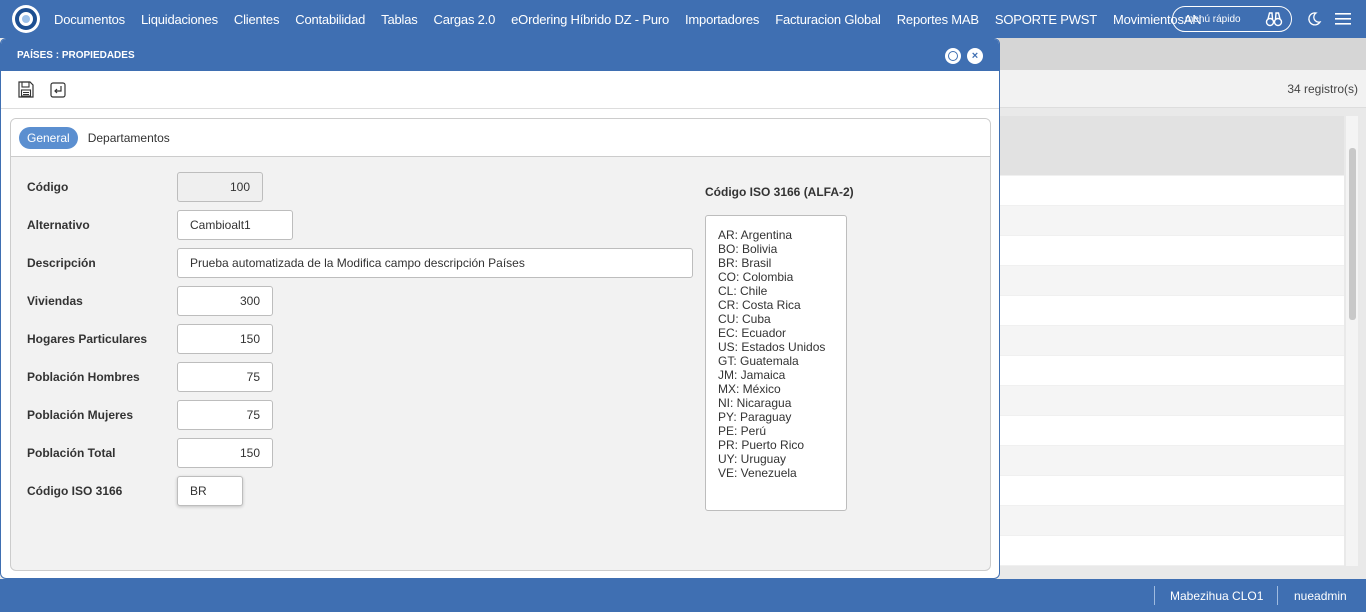 This screenshot has height=612, width=1366. Describe the element at coordinates (1046, 19) in the screenshot. I see `menu-soporte-pwst: SOPORTE PWST` at that location.